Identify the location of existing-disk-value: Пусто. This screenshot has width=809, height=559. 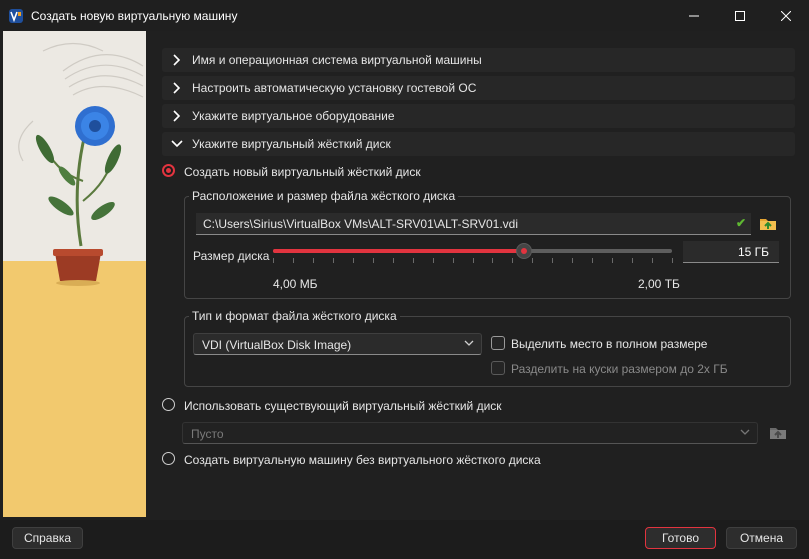
(207, 434).